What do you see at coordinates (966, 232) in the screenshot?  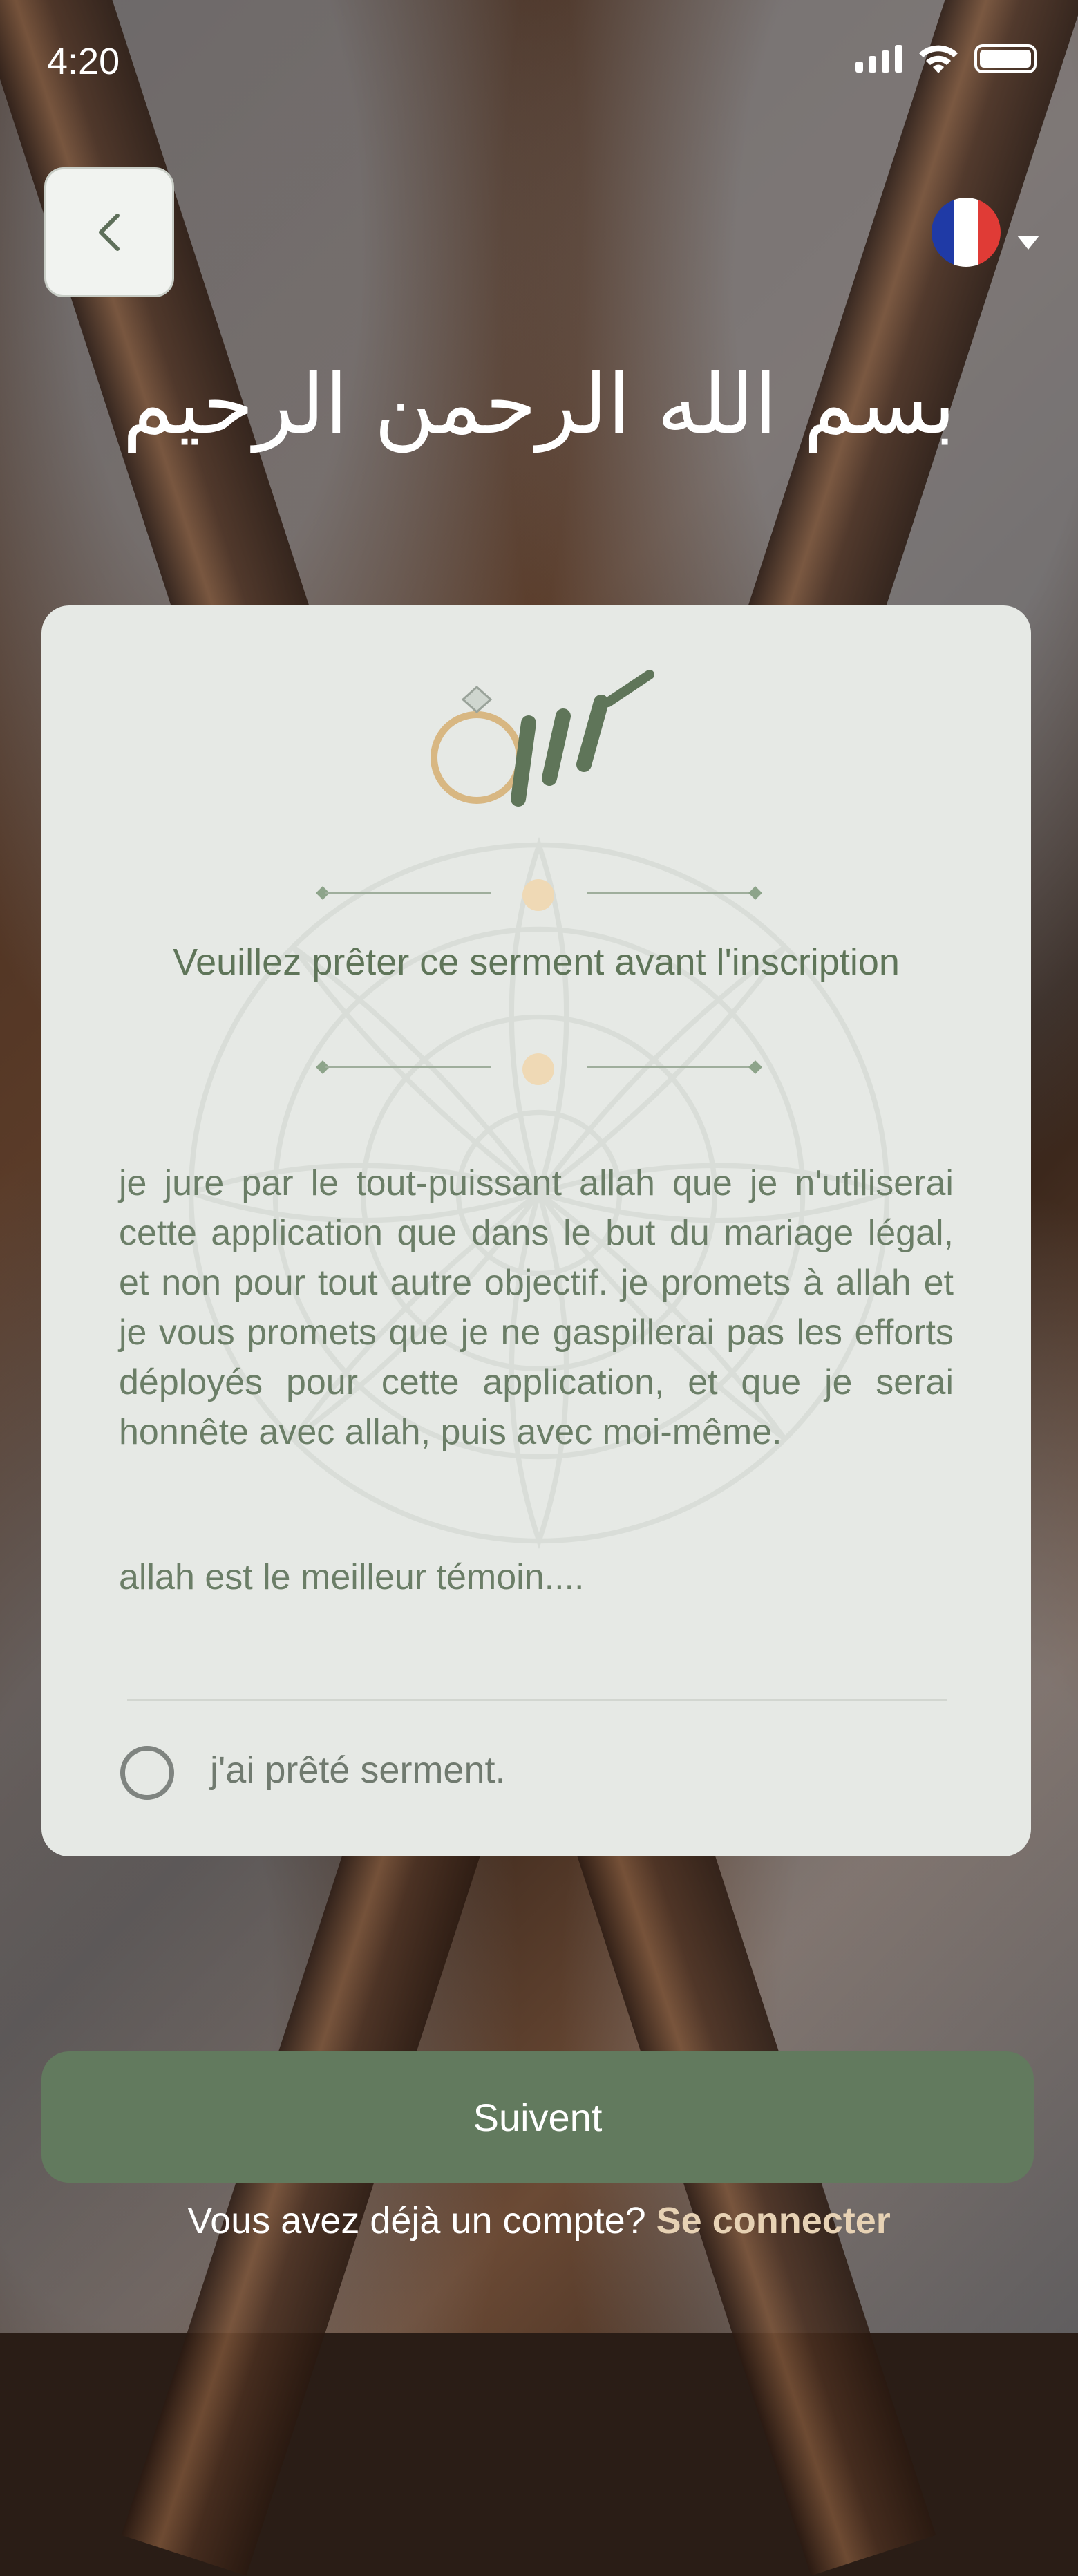 I see `france-flag-icon` at bounding box center [966, 232].